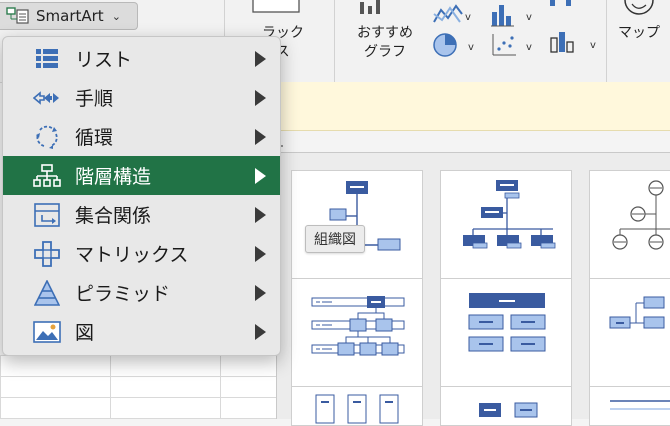 This screenshot has height=426, width=670. What do you see at coordinates (629, 337) in the screenshot?
I see `layout-horizontal-hierarchy` at bounding box center [629, 337].